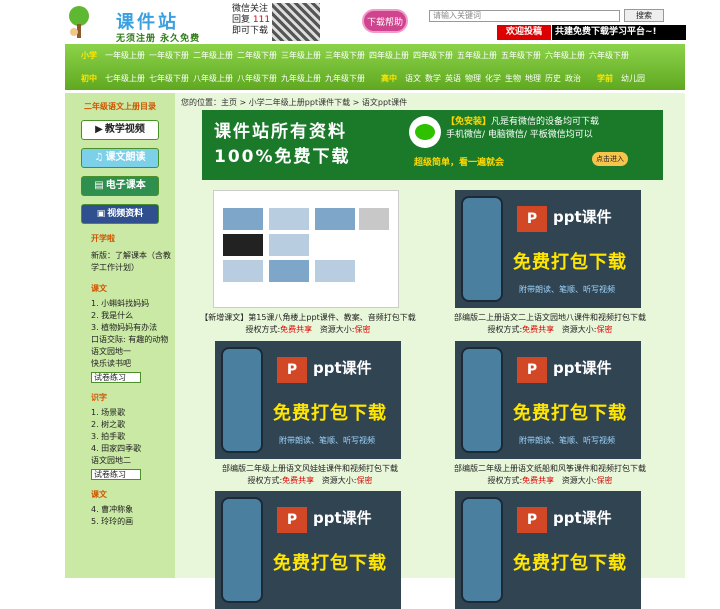  Describe the element at coordinates (550, 469) in the screenshot. I see `card-title: 部编版二年级上册语文纸船和风筝课件和视频打包下载` at that location.